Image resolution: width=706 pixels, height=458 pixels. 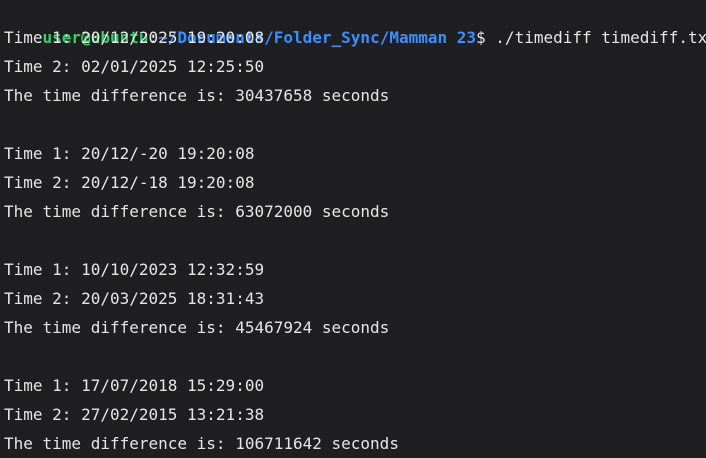 What do you see at coordinates (129, 182) in the screenshot?
I see `output-line-time2: Time 2: 20/12/-18 19:20:08` at bounding box center [129, 182].